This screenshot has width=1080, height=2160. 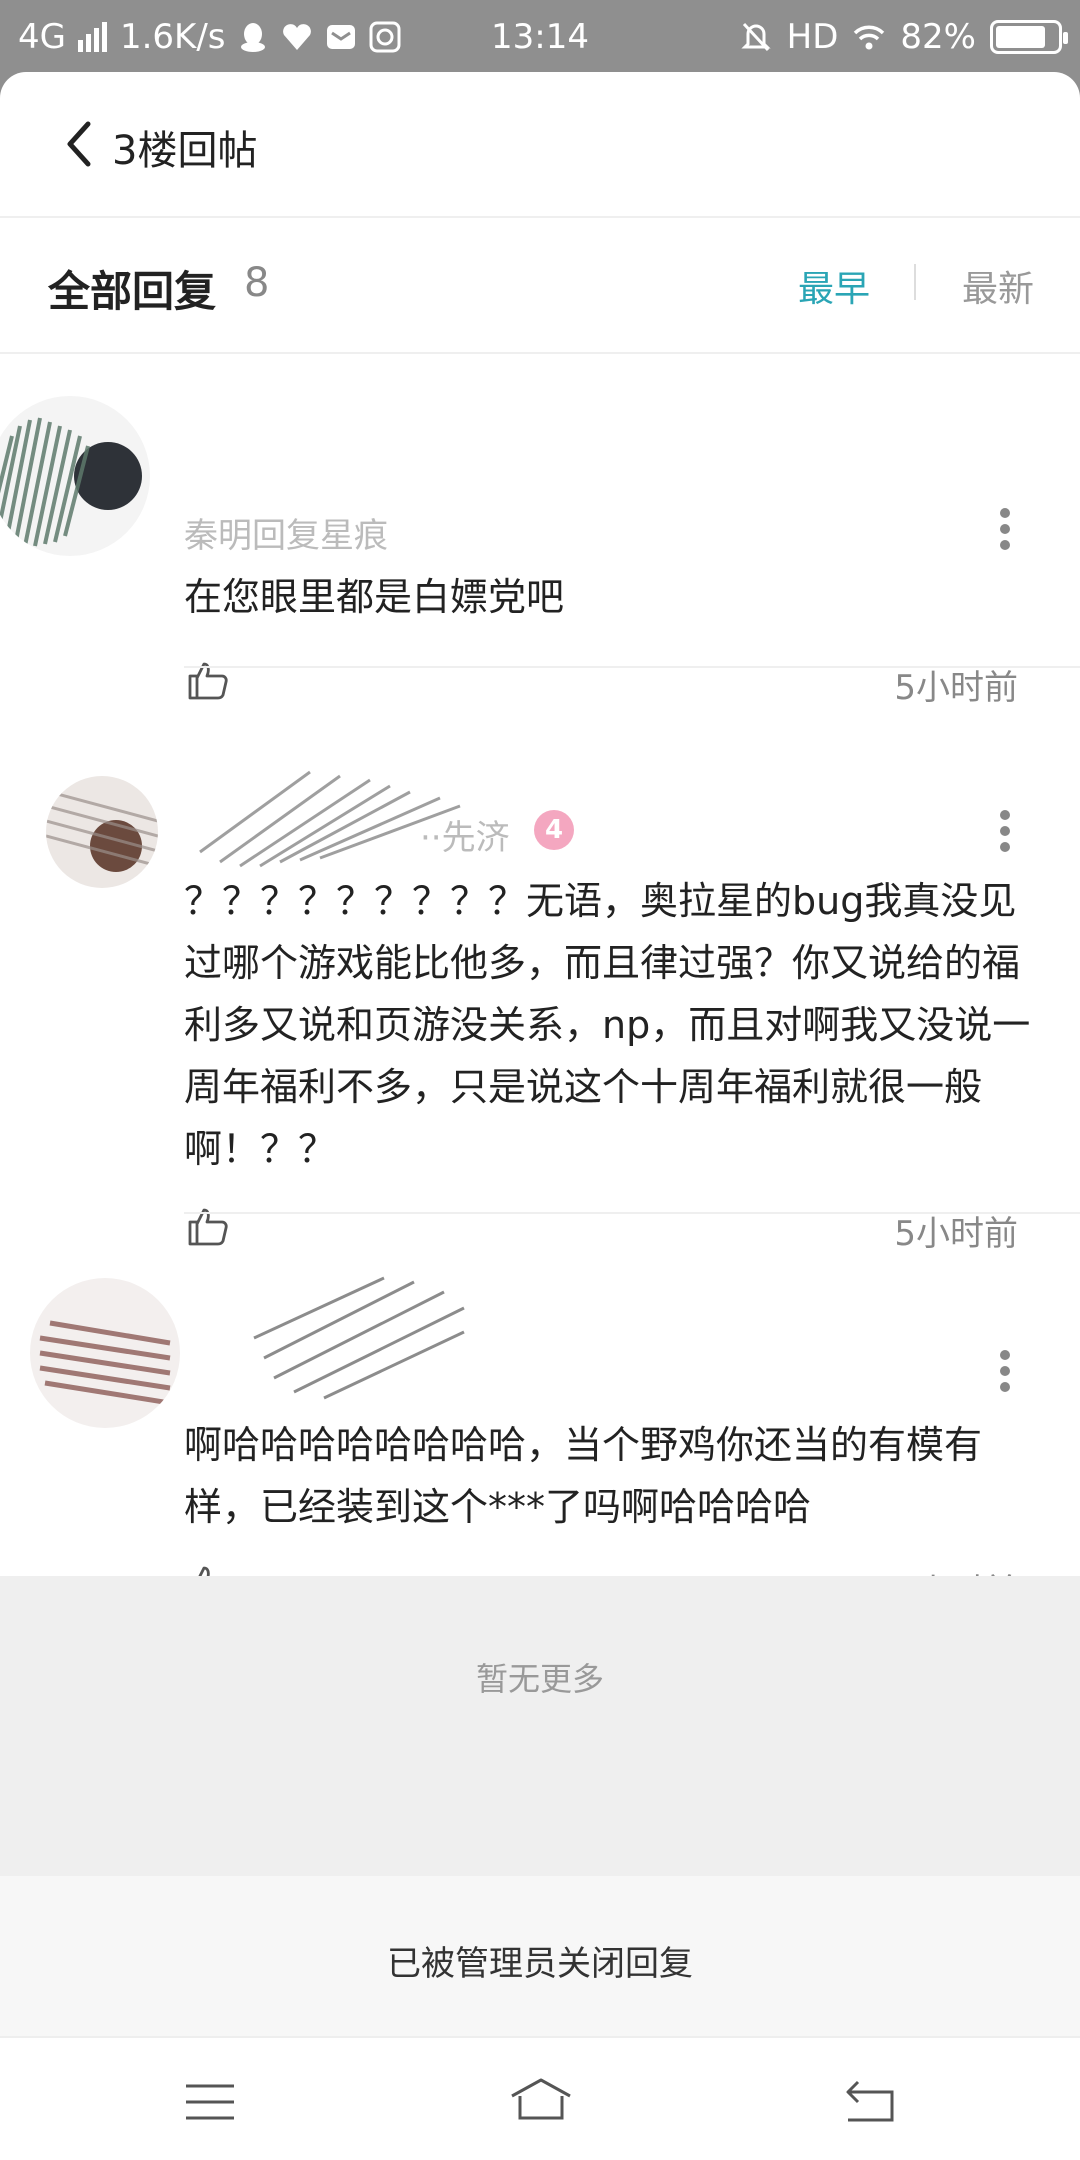 I want to click on sort-newest-button: 最新, so click(x=998, y=286).